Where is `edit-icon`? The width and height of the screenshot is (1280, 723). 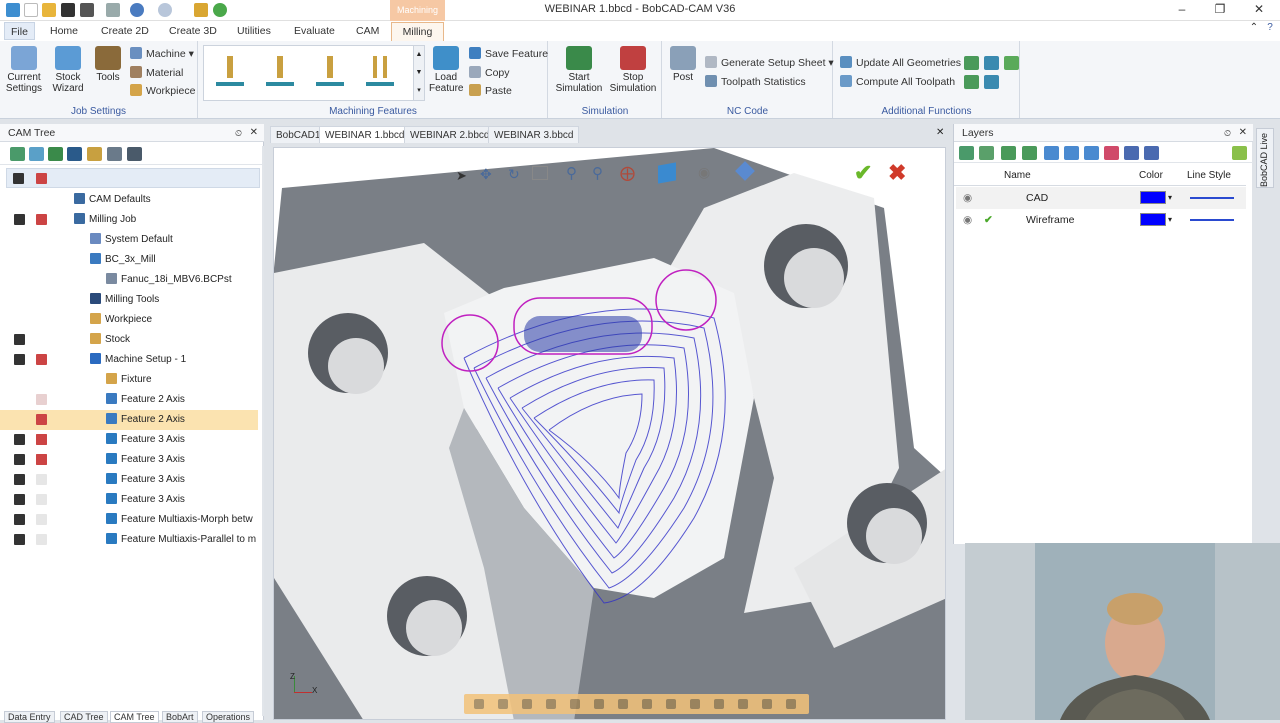 edit-icon is located at coordinates (74, 154).